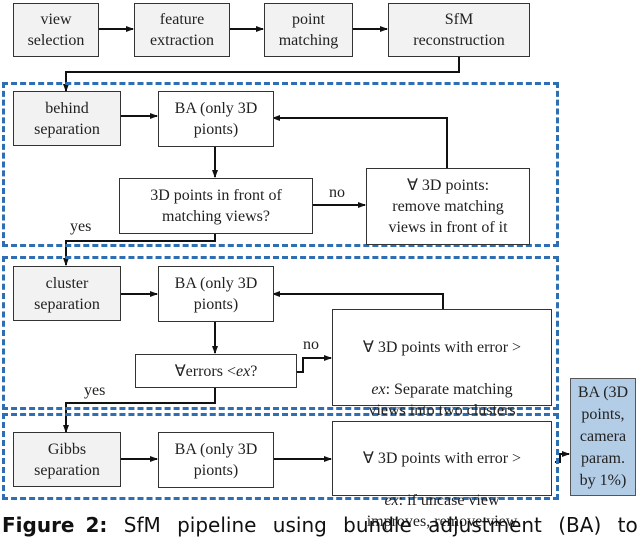 The height and width of the screenshot is (553, 640). I want to click on cluster-separation-box: cluster separation, so click(67, 293).